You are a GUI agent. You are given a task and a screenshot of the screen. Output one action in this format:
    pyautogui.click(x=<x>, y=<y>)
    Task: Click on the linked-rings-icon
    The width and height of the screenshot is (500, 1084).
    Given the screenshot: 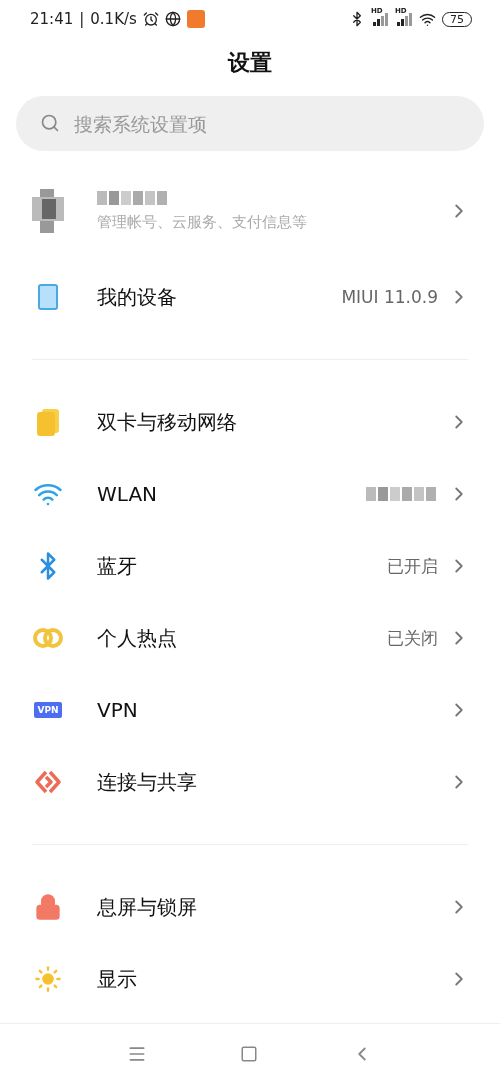 What is the action you would take?
    pyautogui.click(x=48, y=638)
    